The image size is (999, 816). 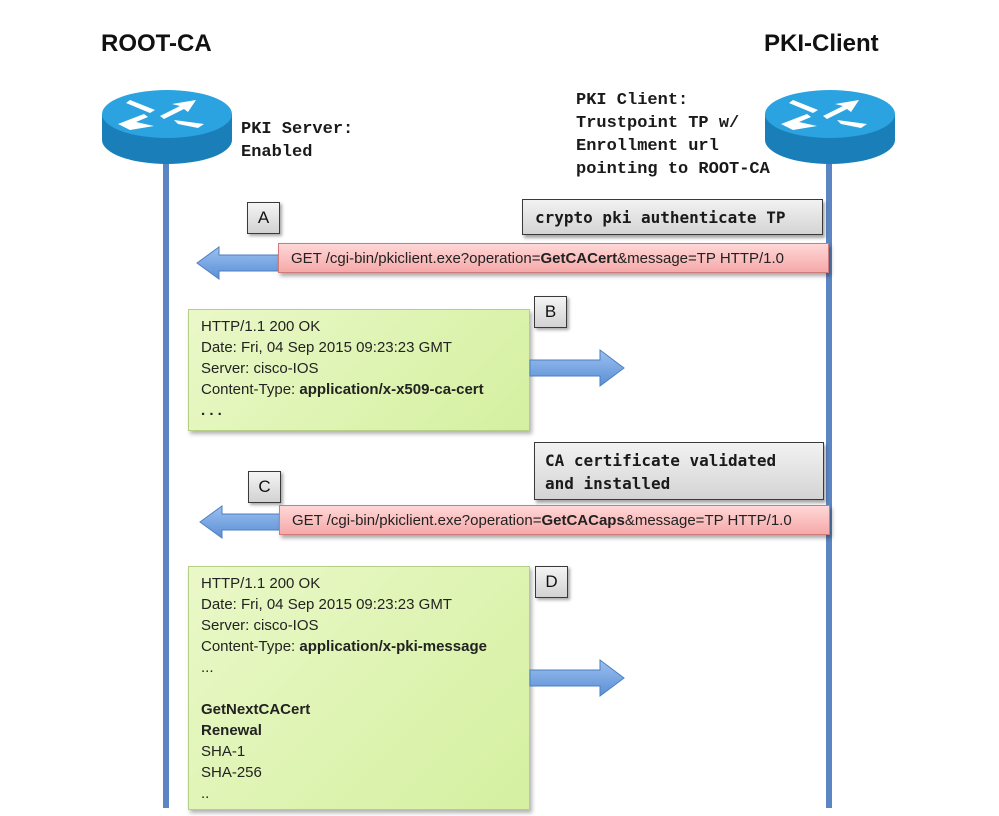 I want to click on content-type-value: application/x-x509-ca-cert, so click(x=391, y=389).